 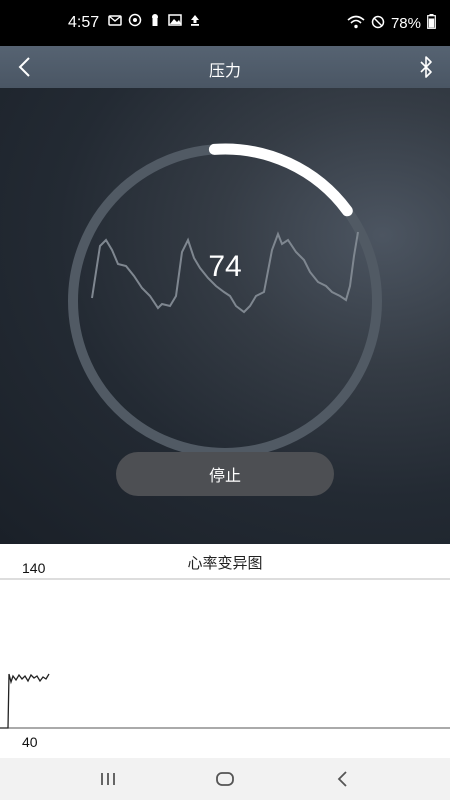 I want to click on do-not-disturb-icon, so click(x=378, y=24).